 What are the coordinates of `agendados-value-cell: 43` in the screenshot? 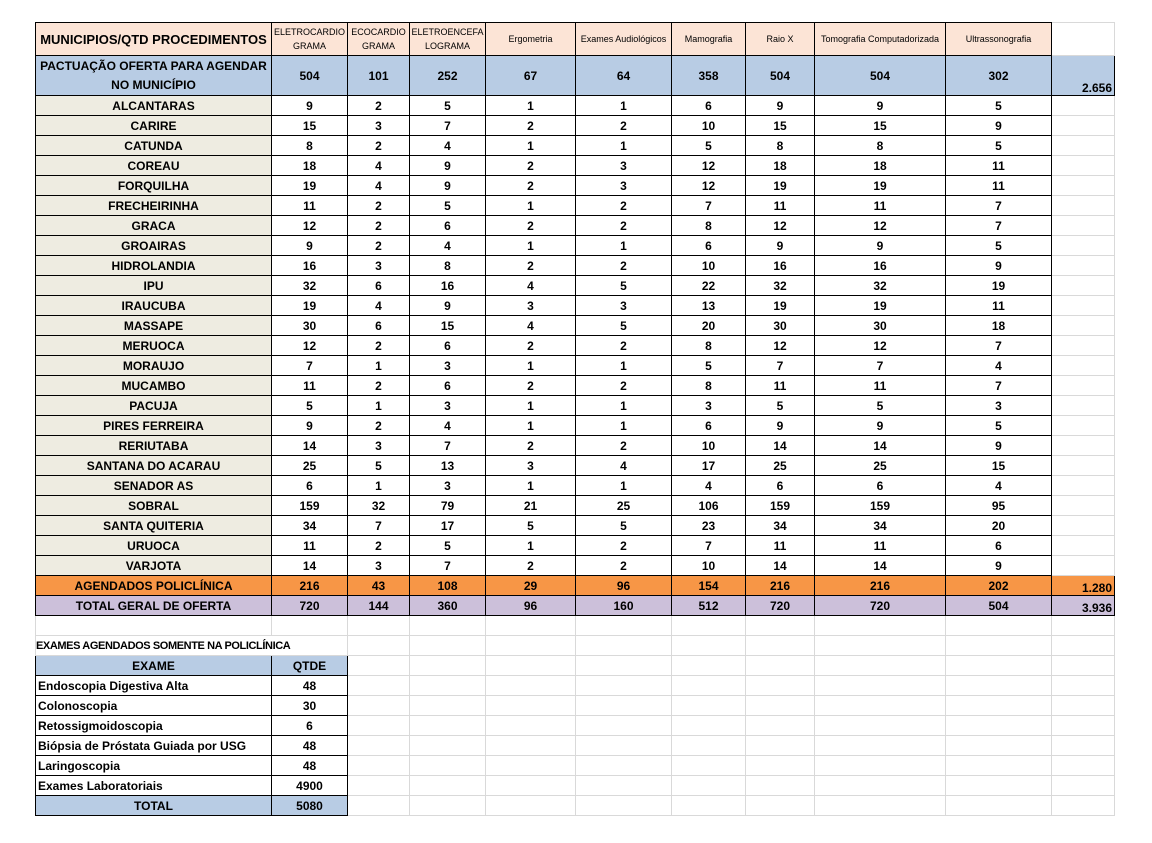 It's located at (378, 585).